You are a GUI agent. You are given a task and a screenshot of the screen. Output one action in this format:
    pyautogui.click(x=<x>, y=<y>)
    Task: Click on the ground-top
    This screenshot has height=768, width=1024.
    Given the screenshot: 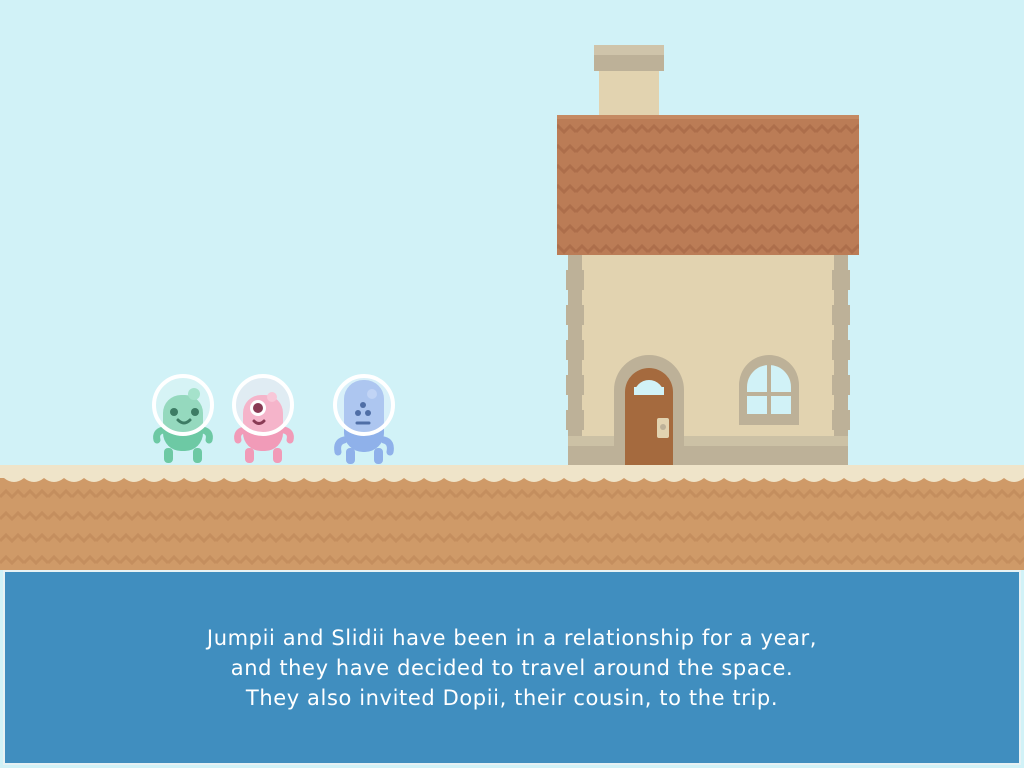 What is the action you would take?
    pyautogui.click(x=512, y=473)
    